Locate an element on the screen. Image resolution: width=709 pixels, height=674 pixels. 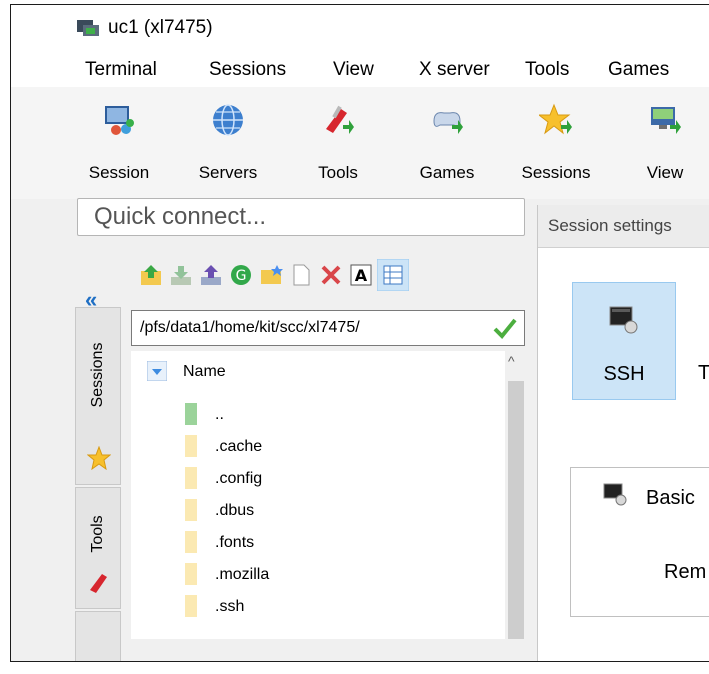
menu-view: View is located at coordinates (353, 70).